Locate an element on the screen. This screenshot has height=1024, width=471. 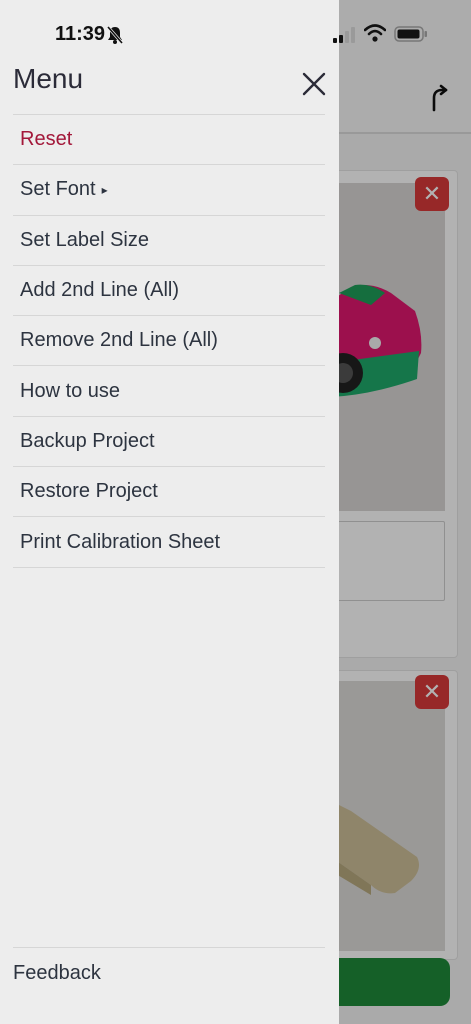
menu-item-reset: Reset is located at coordinates (169, 140).